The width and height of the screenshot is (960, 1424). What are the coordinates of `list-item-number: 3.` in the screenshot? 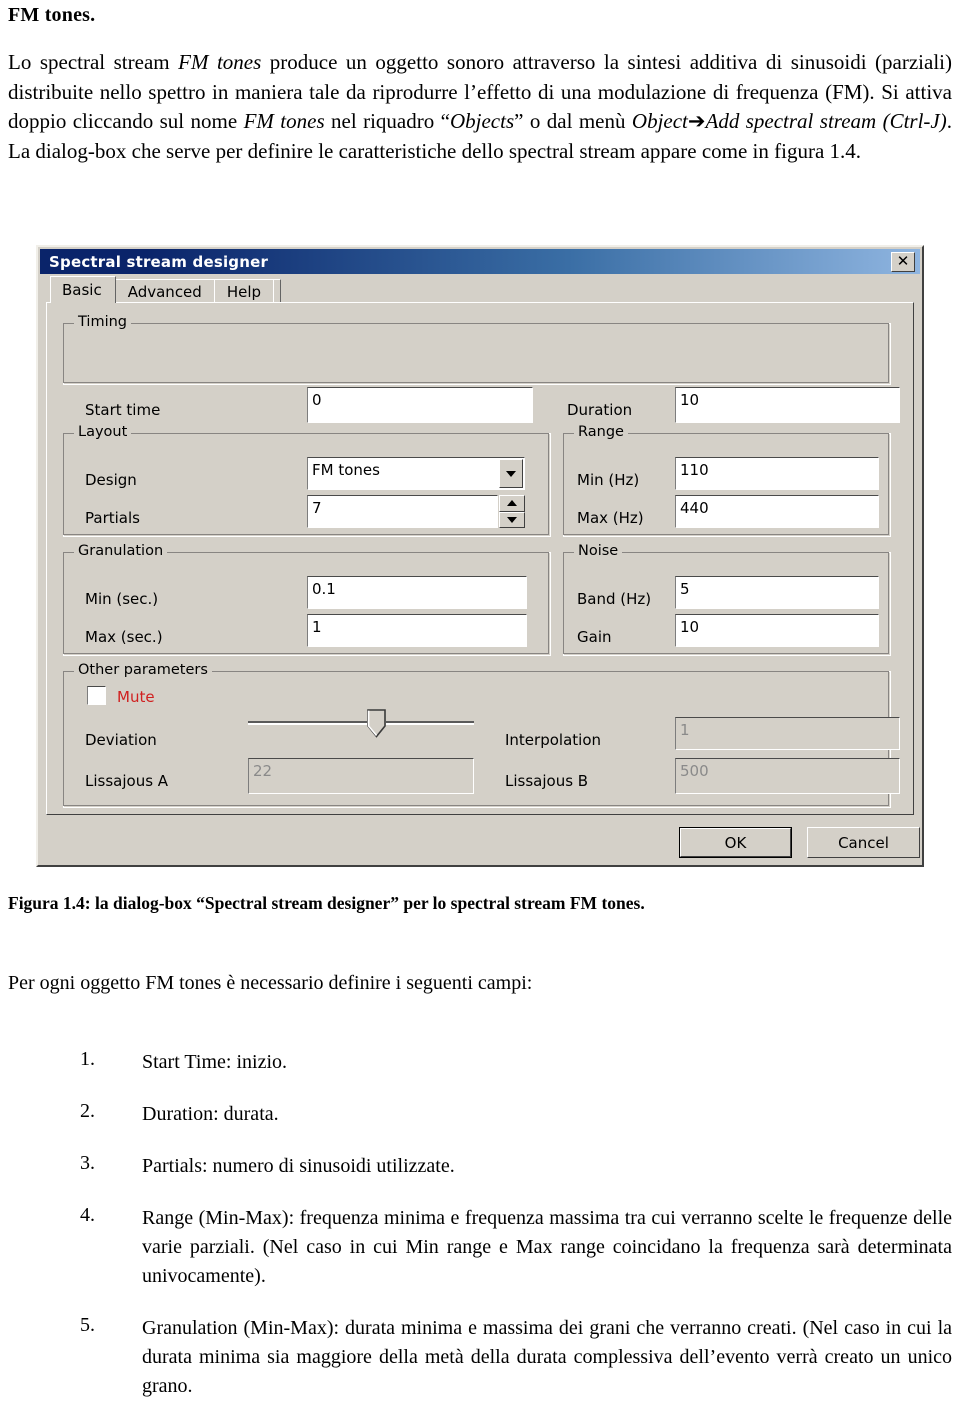 It's located at (87, 1163).